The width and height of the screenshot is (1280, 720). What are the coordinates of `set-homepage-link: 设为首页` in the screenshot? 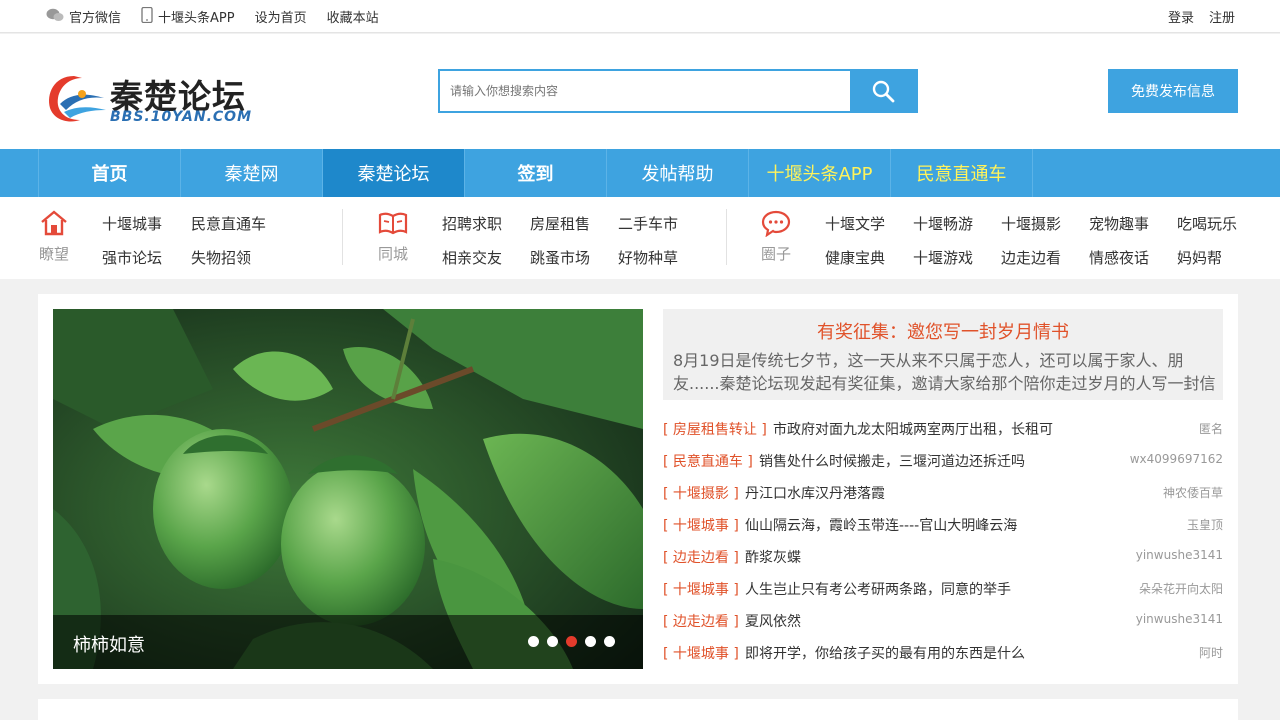 It's located at (281, 16).